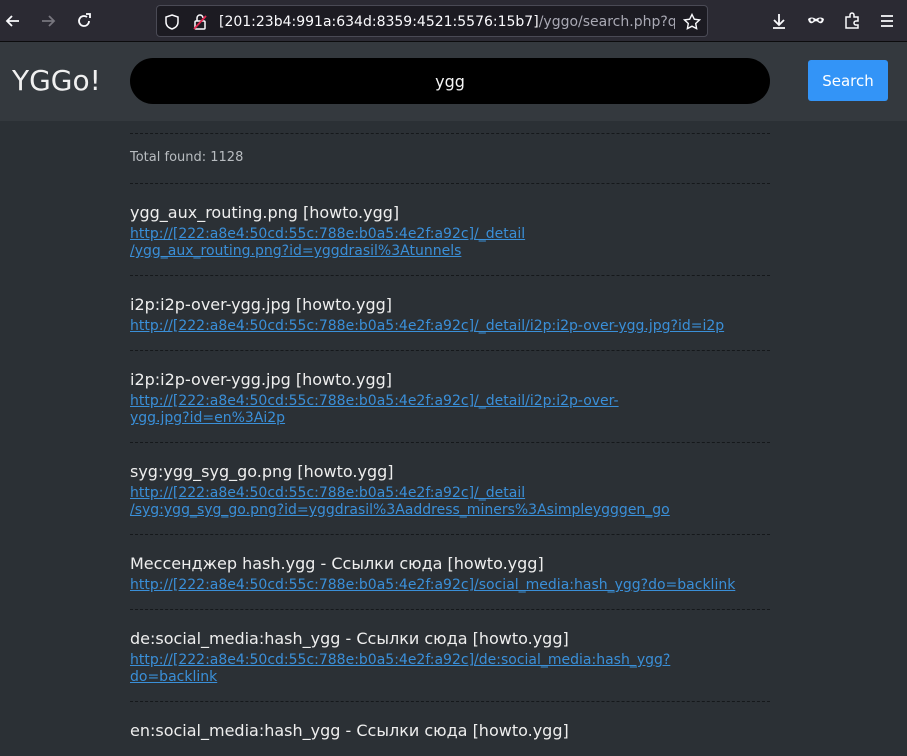 The image size is (907, 756). I want to click on bookmark-star-icon, so click(692, 22).